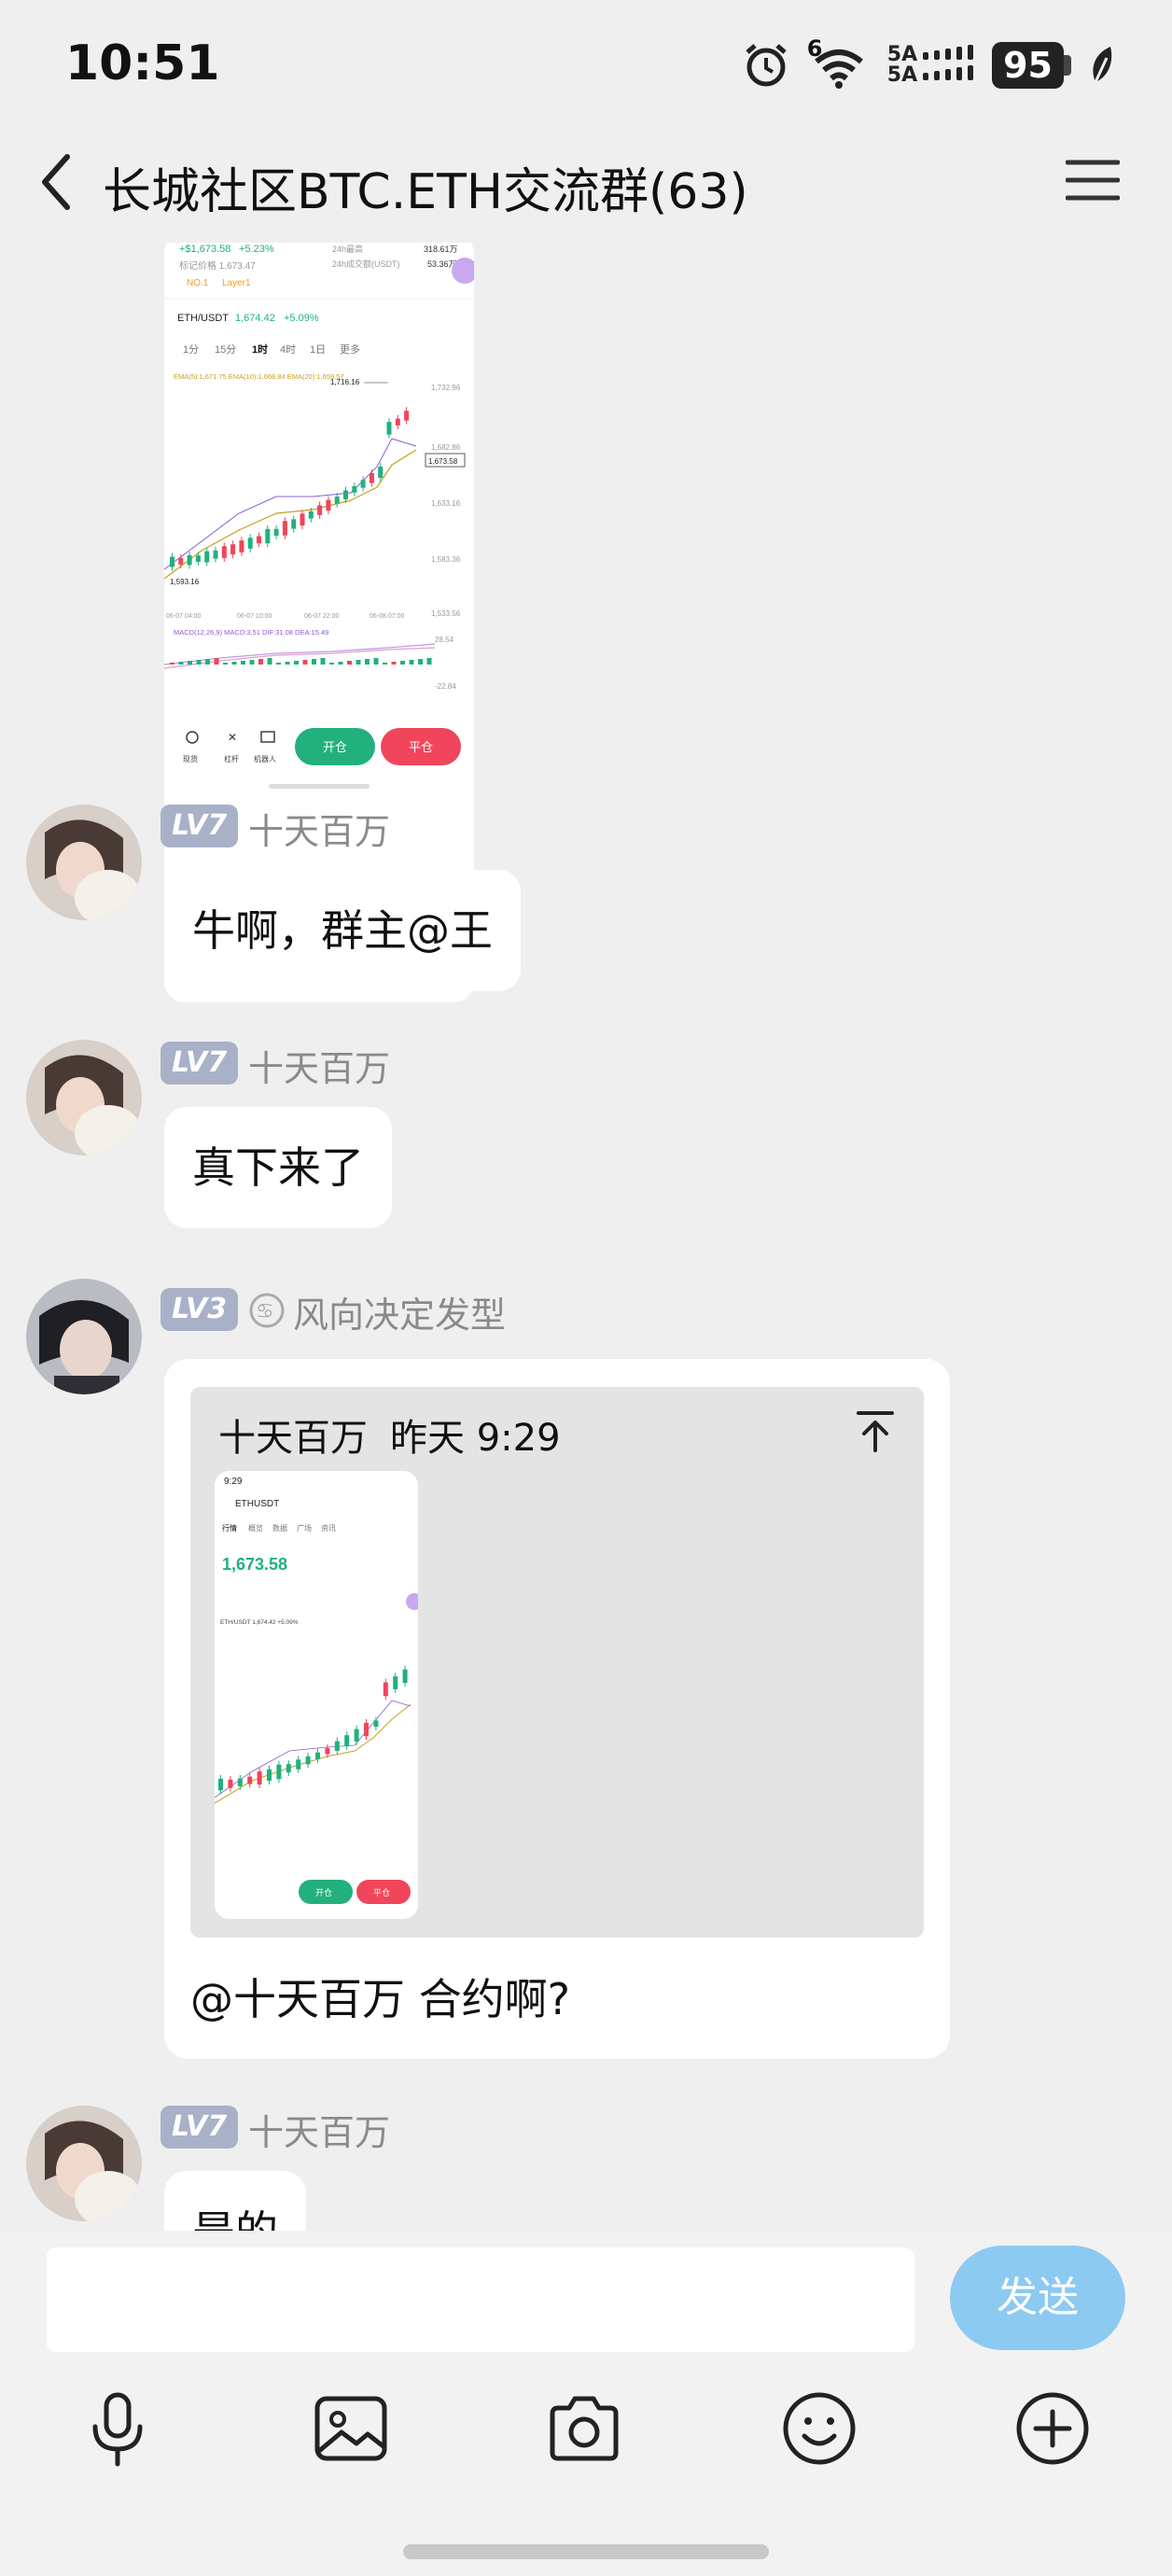 Image resolution: width=1172 pixels, height=2576 pixels. What do you see at coordinates (446, 388) in the screenshot?
I see `tick-1: 1,732.96` at bounding box center [446, 388].